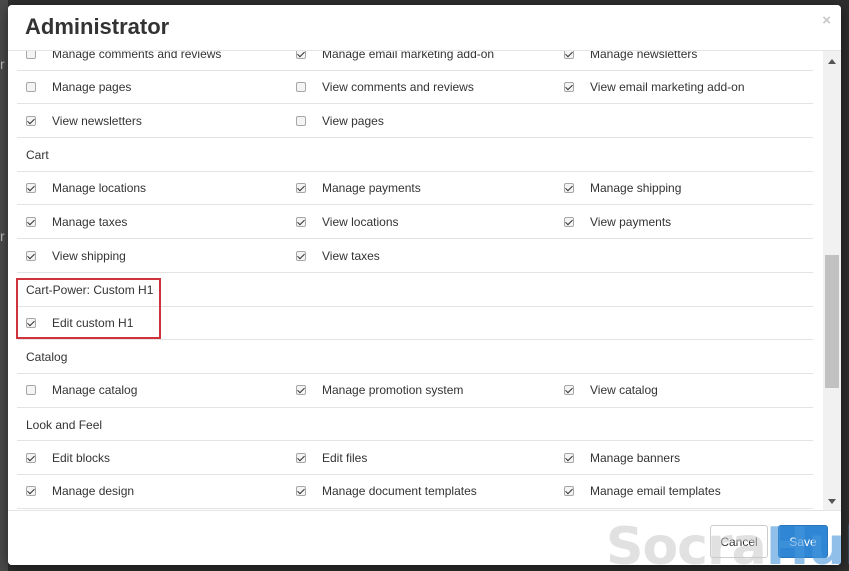 The image size is (849, 571). I want to click on permission-label: Manage newsletters, so click(644, 56).